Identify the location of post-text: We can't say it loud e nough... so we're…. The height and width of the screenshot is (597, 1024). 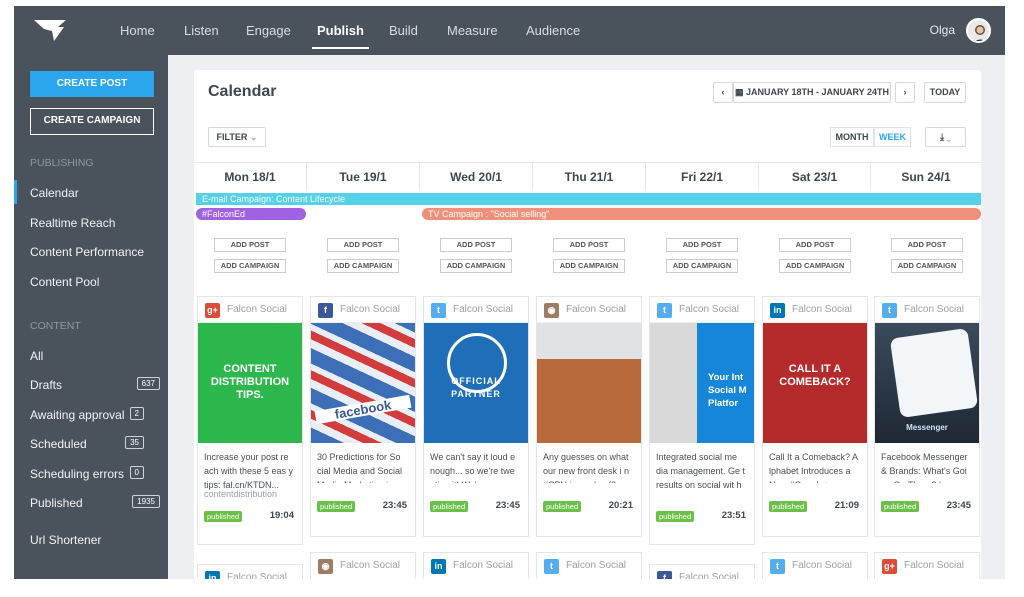
(473, 467).